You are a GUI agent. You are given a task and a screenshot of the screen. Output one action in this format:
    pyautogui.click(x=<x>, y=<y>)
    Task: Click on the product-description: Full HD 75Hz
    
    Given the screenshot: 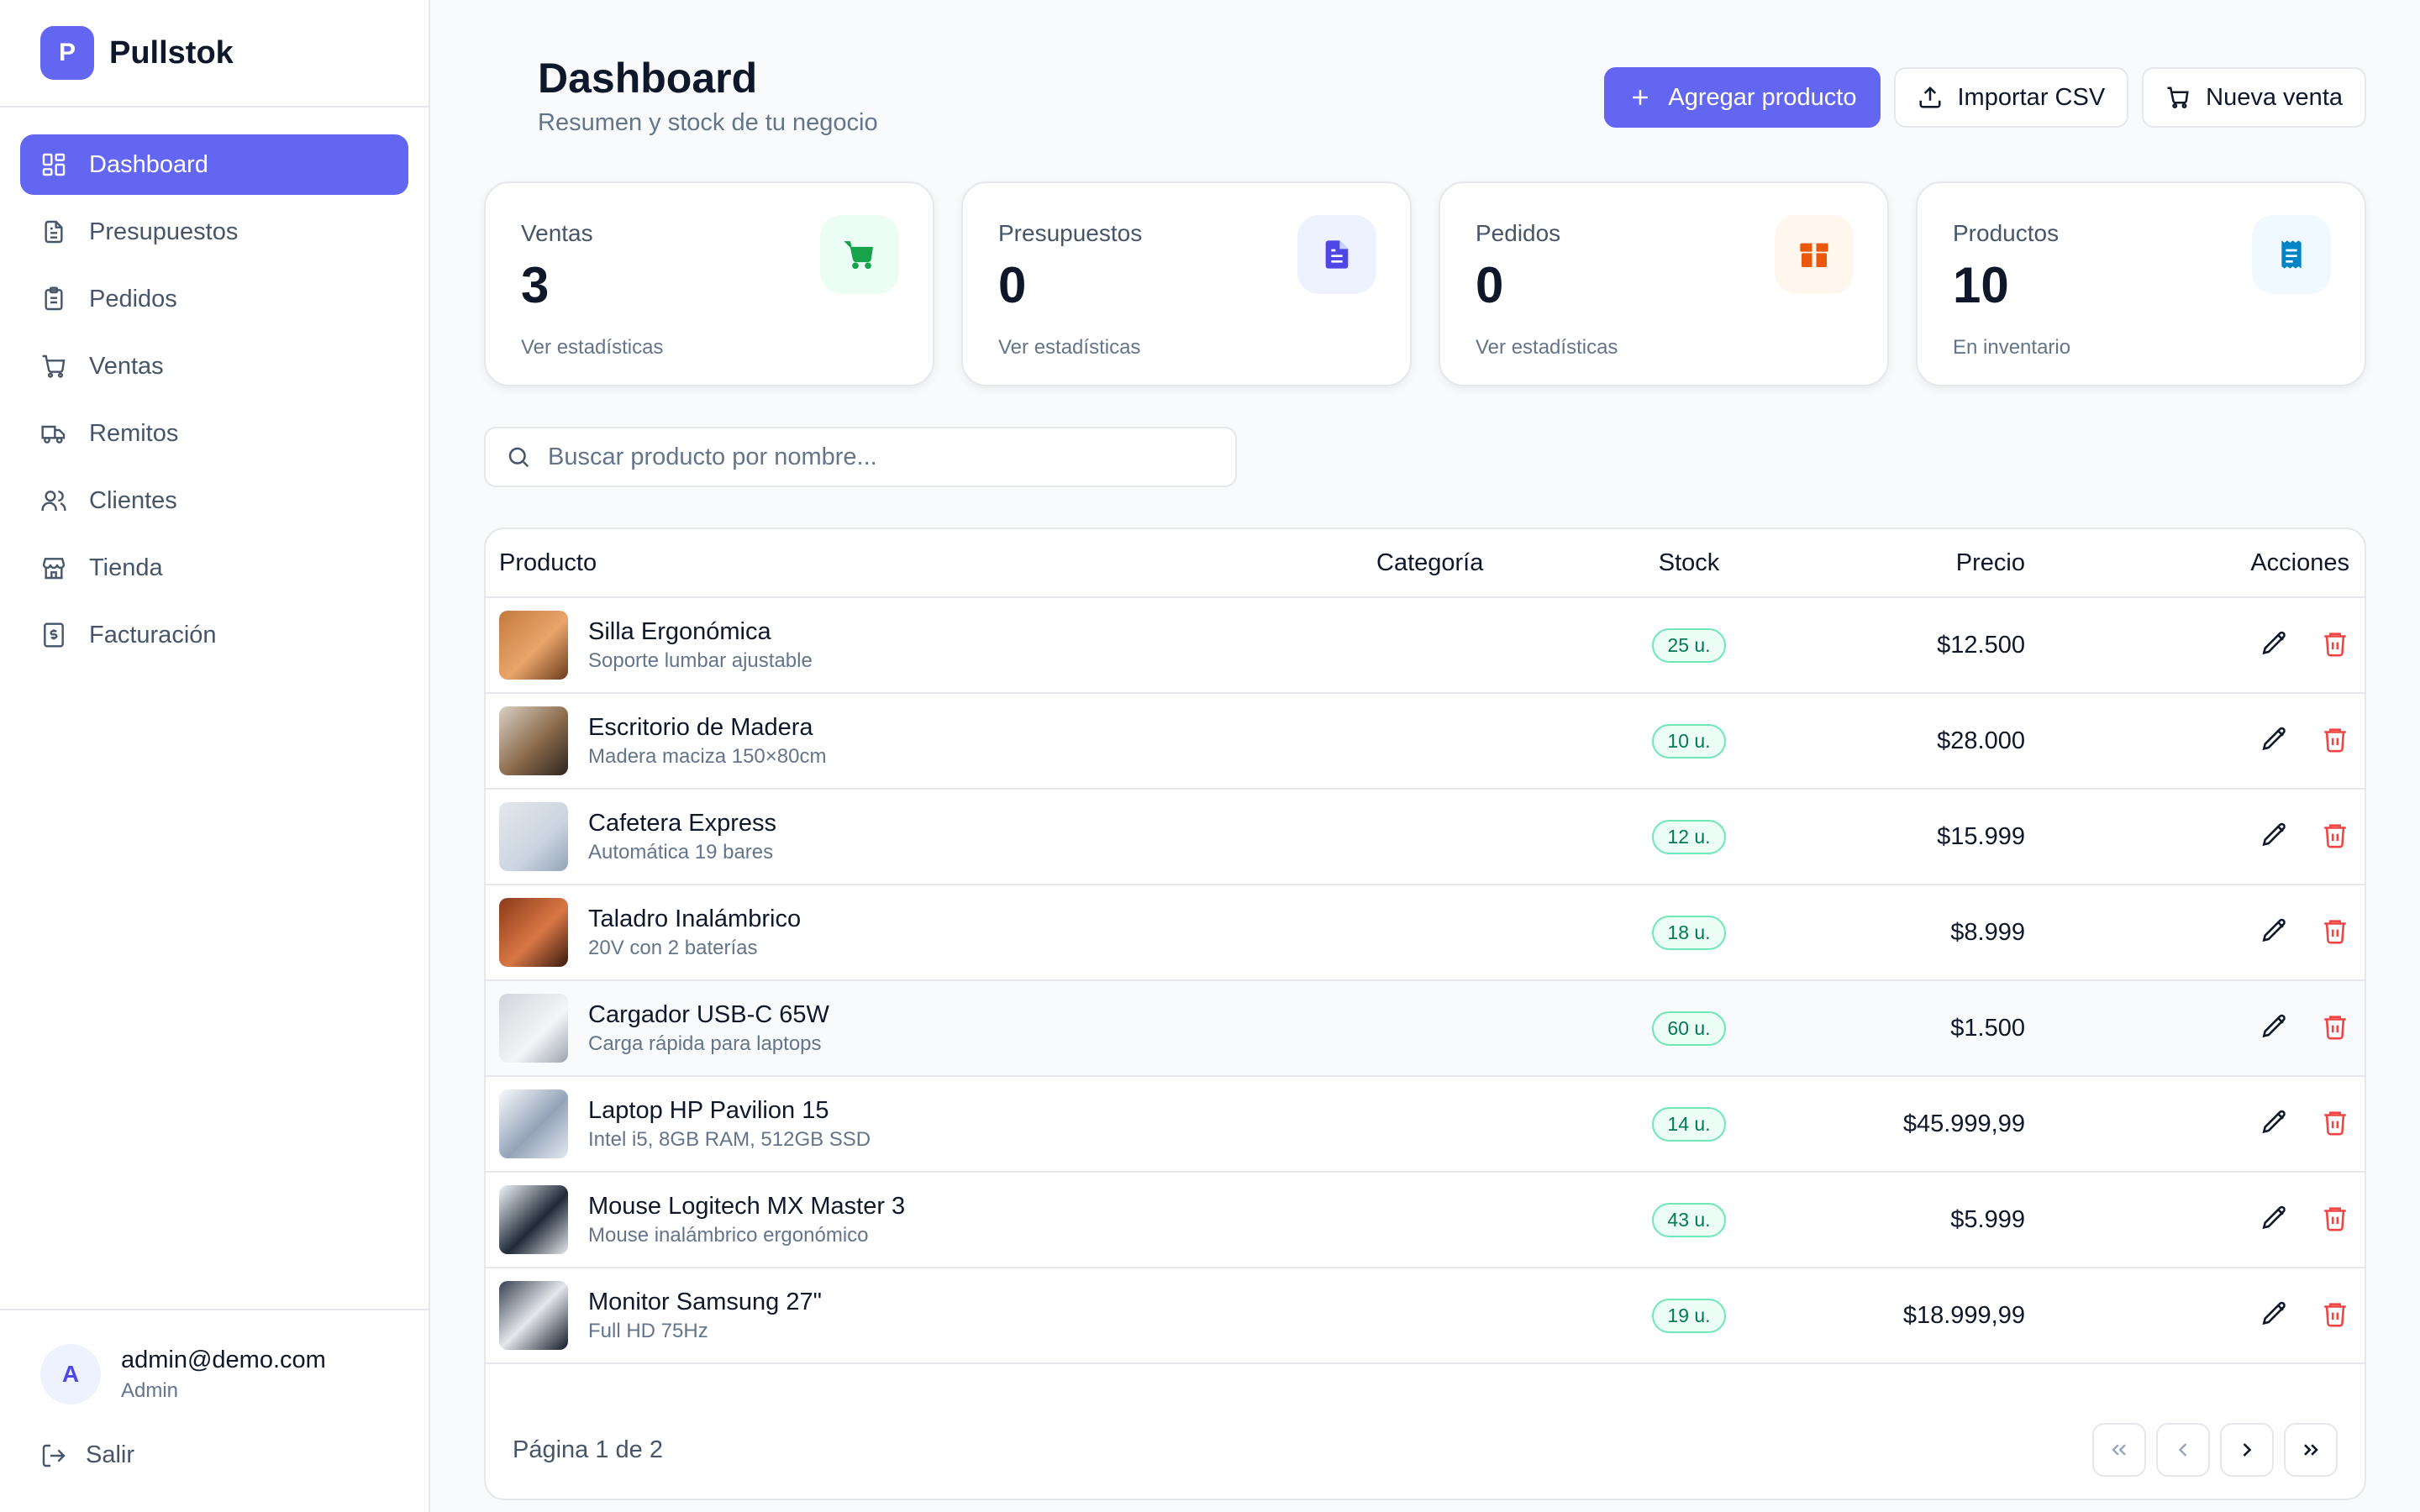 What is the action you would take?
    pyautogui.click(x=648, y=1330)
    